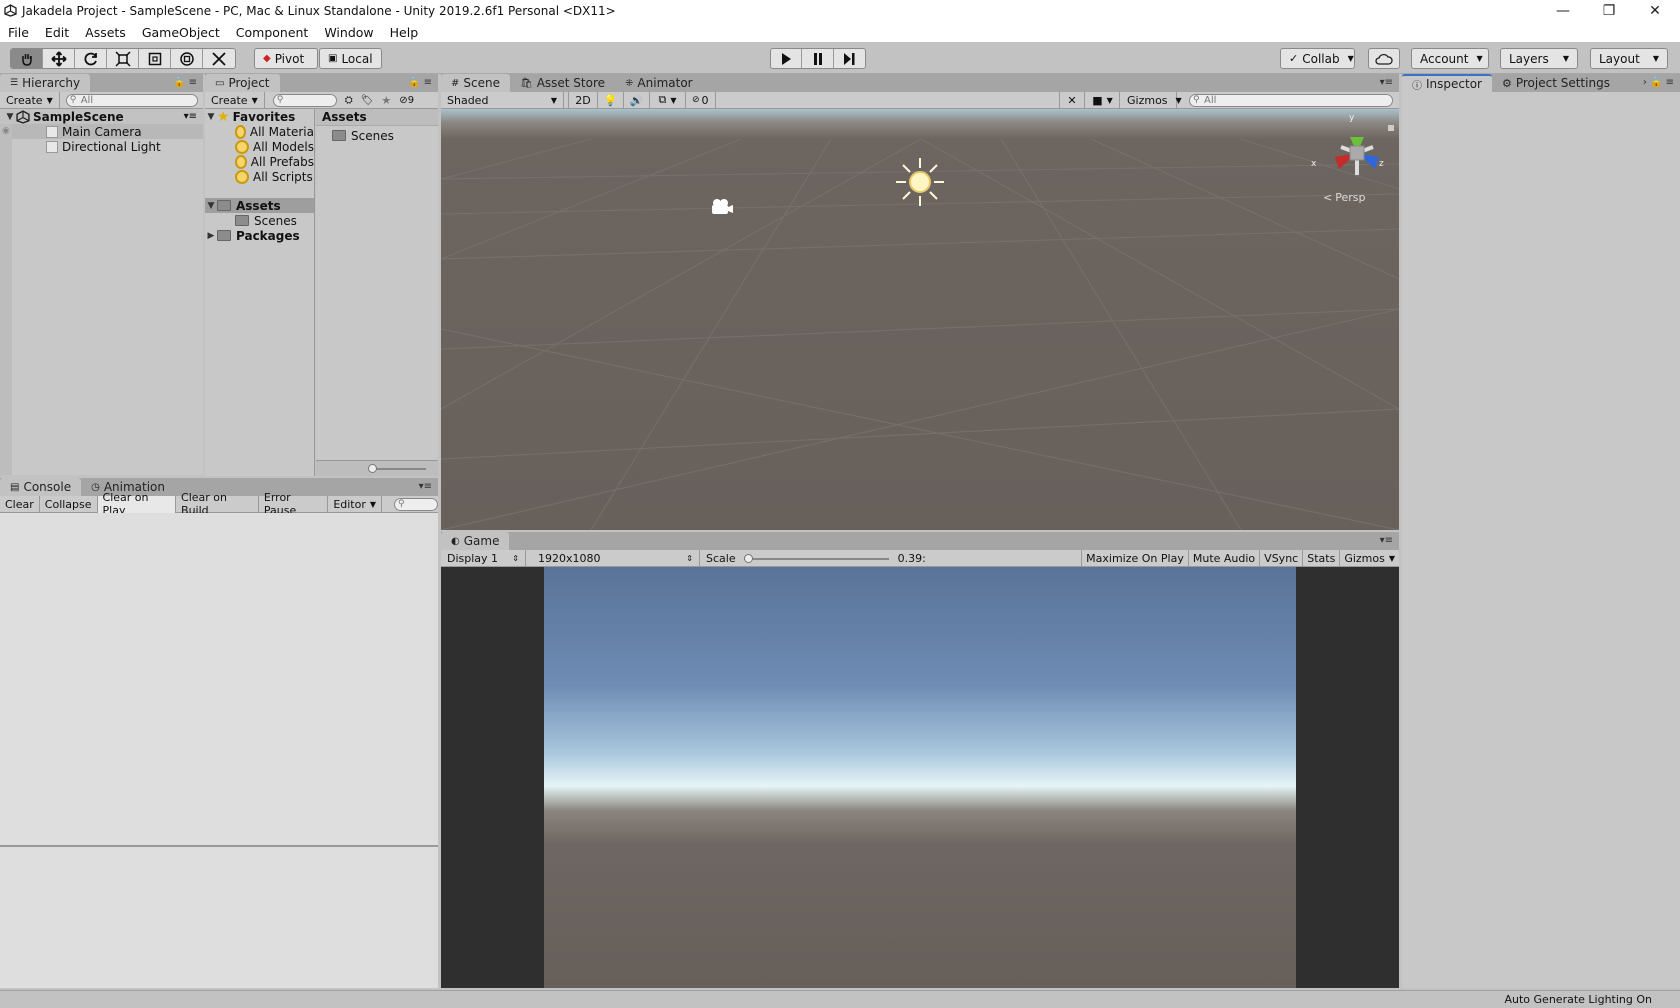 This screenshot has height=1008, width=1680. What do you see at coordinates (131, 100) in the screenshot?
I see `hierarchy-search-input: ⚲ All` at bounding box center [131, 100].